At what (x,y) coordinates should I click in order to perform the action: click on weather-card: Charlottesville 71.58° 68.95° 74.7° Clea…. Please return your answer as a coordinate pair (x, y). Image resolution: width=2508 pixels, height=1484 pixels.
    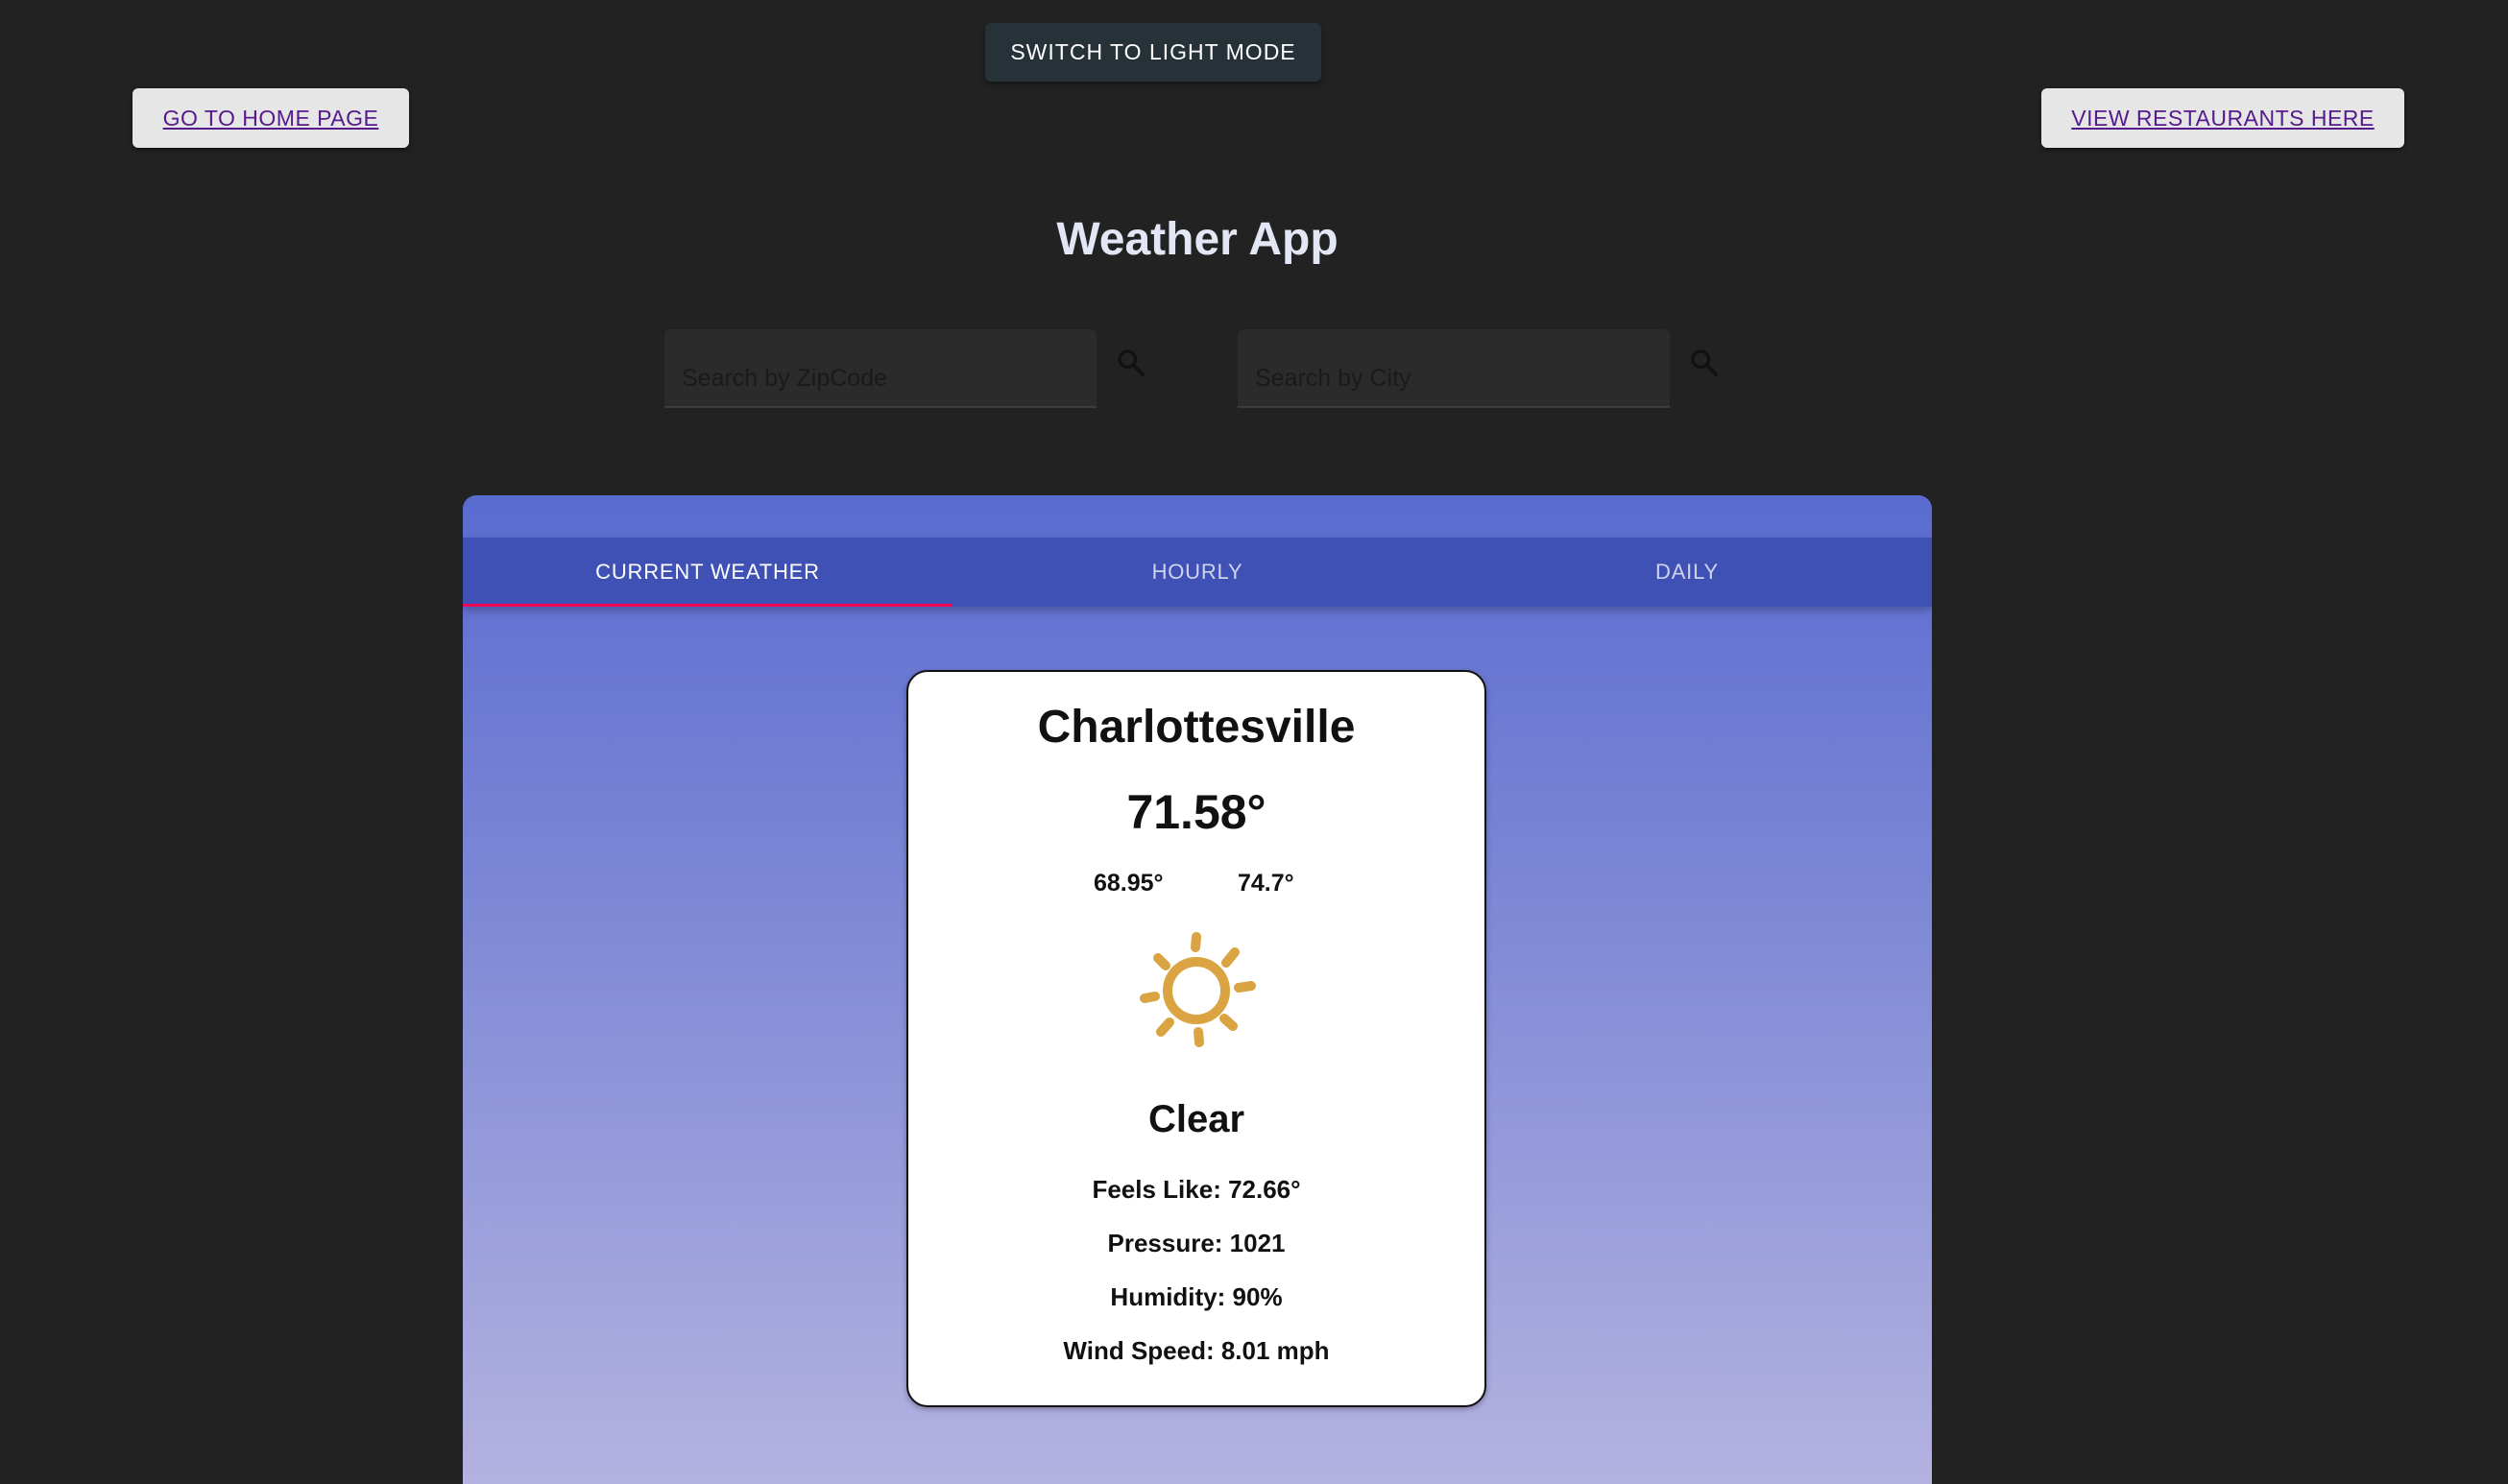
    Looking at the image, I should click on (1196, 1038).